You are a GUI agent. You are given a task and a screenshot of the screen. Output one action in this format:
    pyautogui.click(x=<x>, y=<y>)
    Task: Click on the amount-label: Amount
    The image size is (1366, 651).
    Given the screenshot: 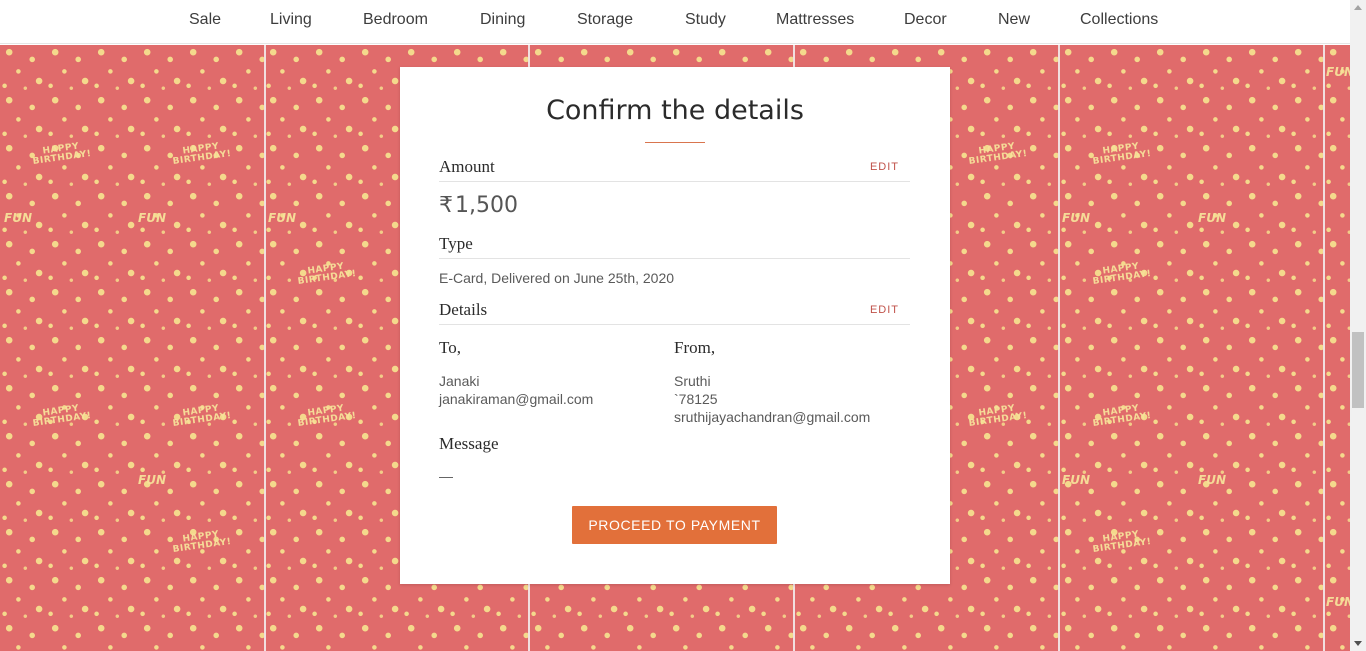 What is the action you would take?
    pyautogui.click(x=467, y=166)
    